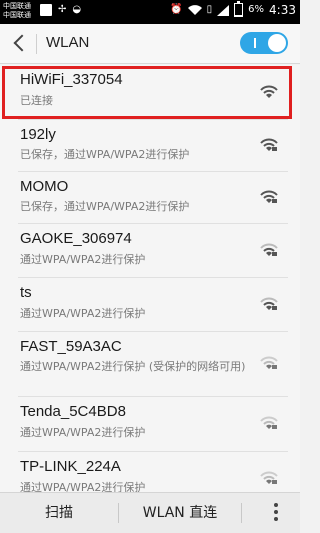 Image resolution: width=320 pixels, height=533 pixels. I want to click on back-button, so click(20, 44).